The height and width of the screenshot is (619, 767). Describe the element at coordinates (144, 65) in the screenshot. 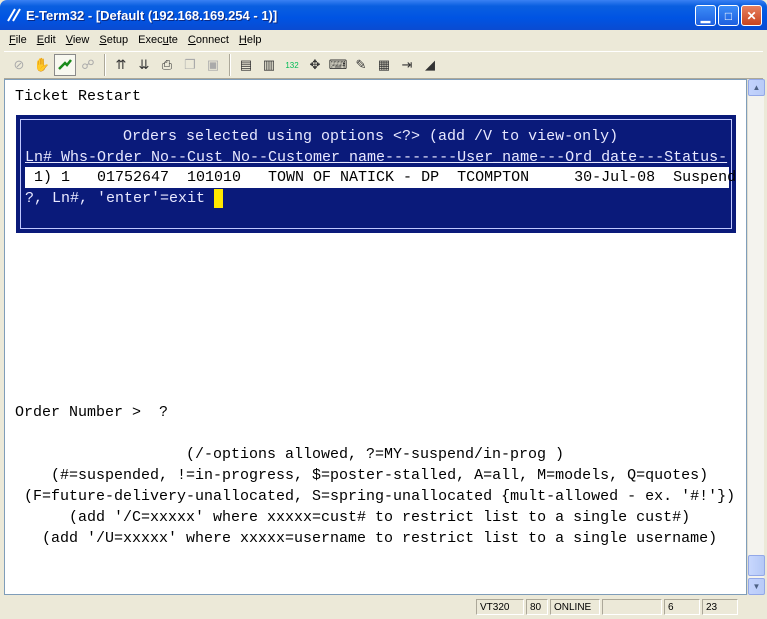

I see `receive-file-icon: ⇊` at that location.